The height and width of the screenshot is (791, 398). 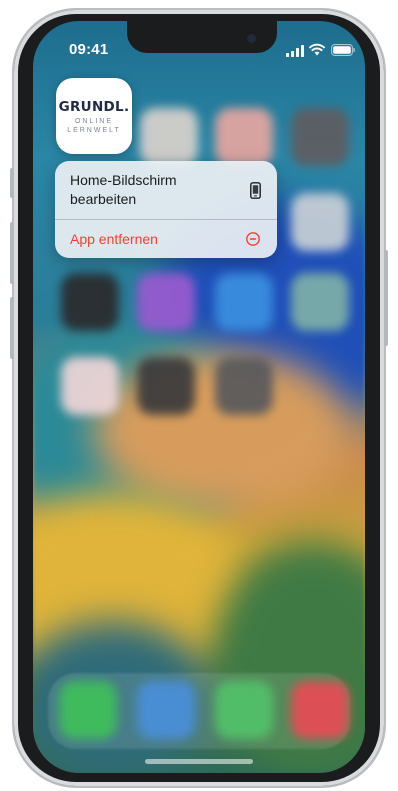 I want to click on messages-app-icon, so click(x=244, y=710).